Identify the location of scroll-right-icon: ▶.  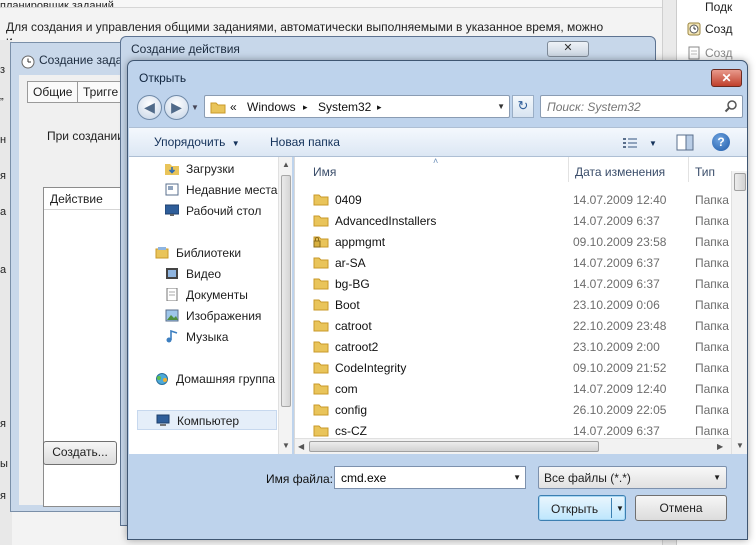
(720, 446).